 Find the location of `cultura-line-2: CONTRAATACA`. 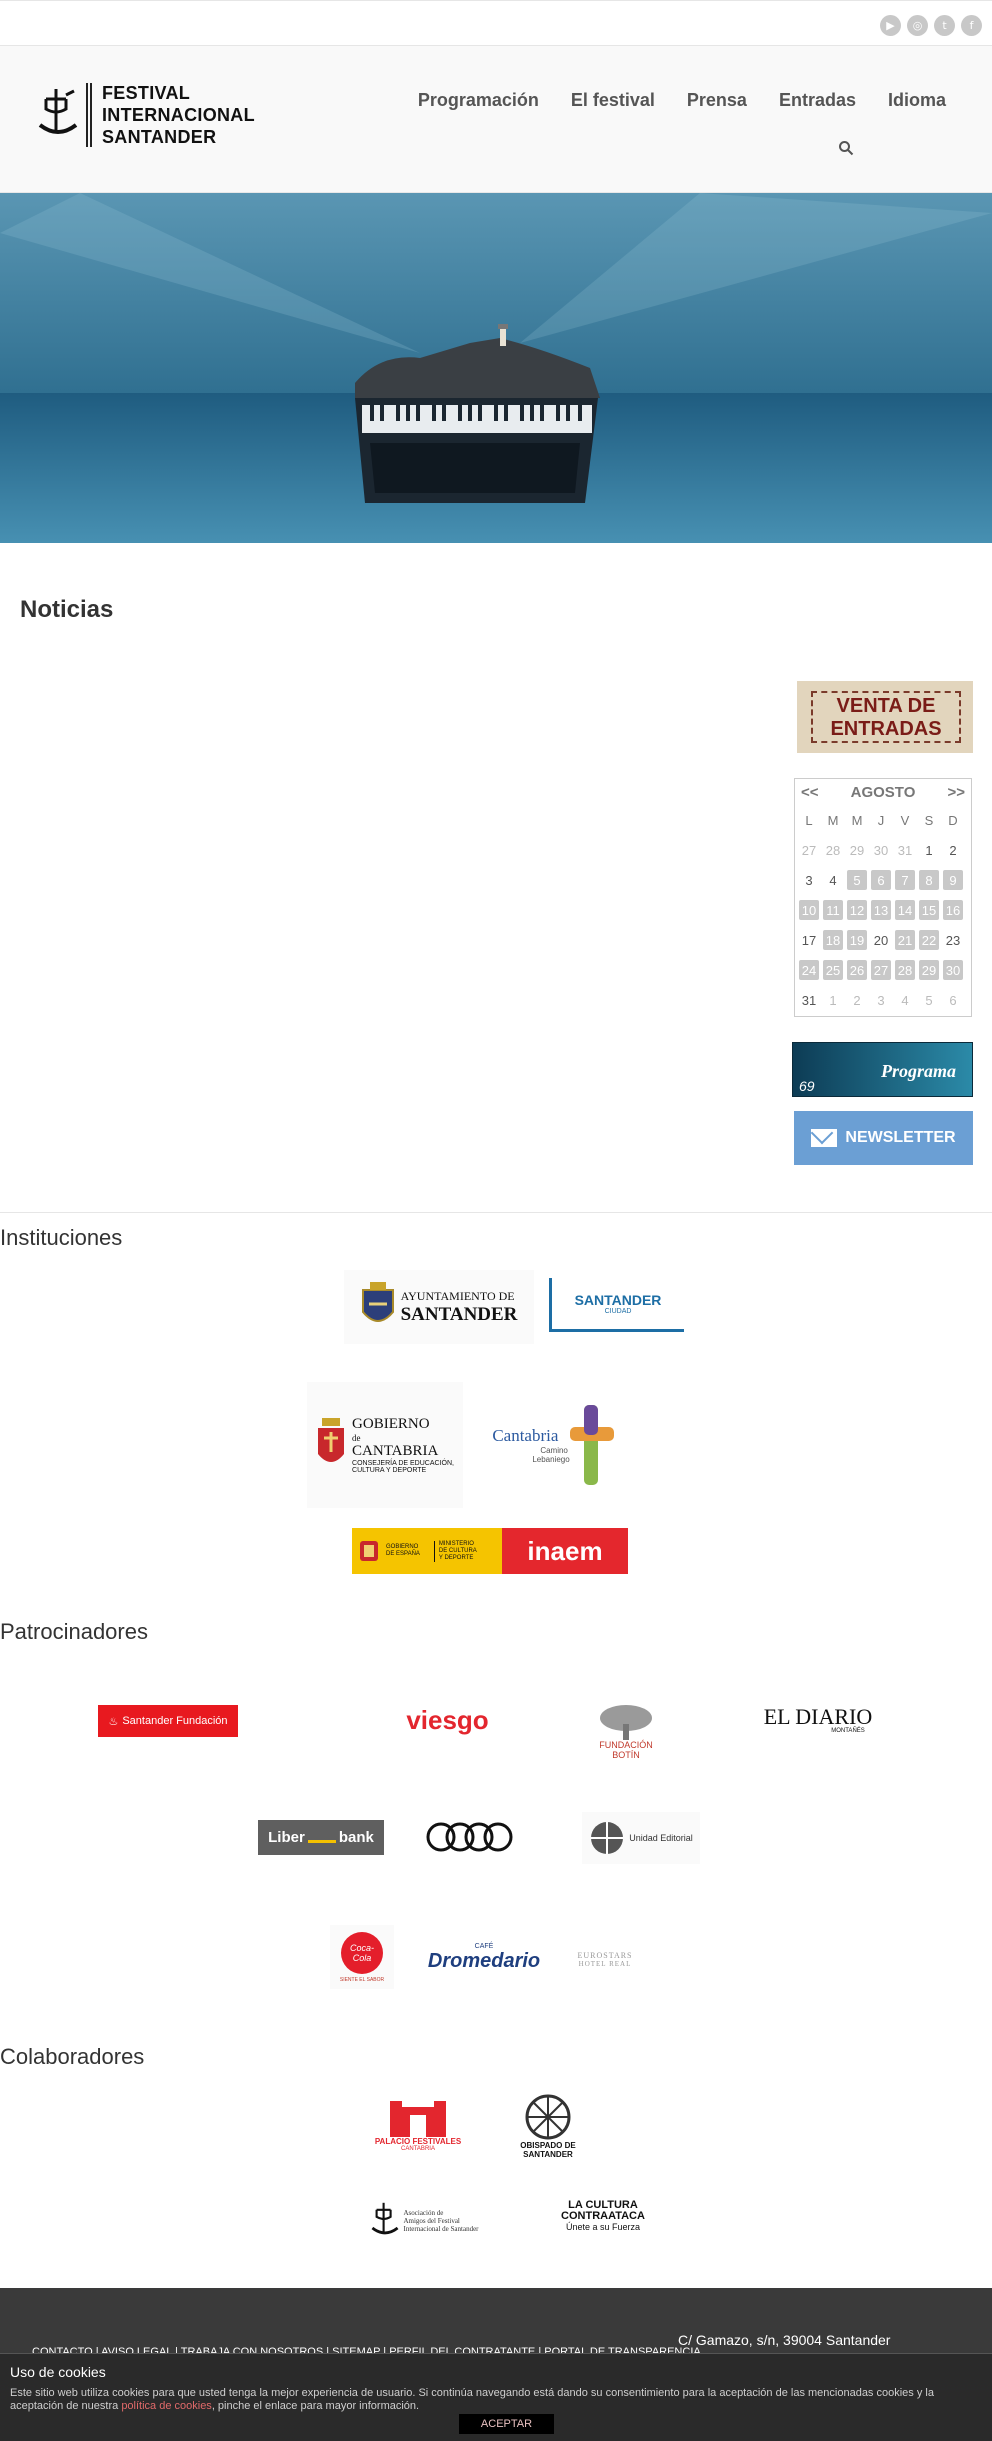

cultura-line-2: CONTRAATACA is located at coordinates (603, 2216).